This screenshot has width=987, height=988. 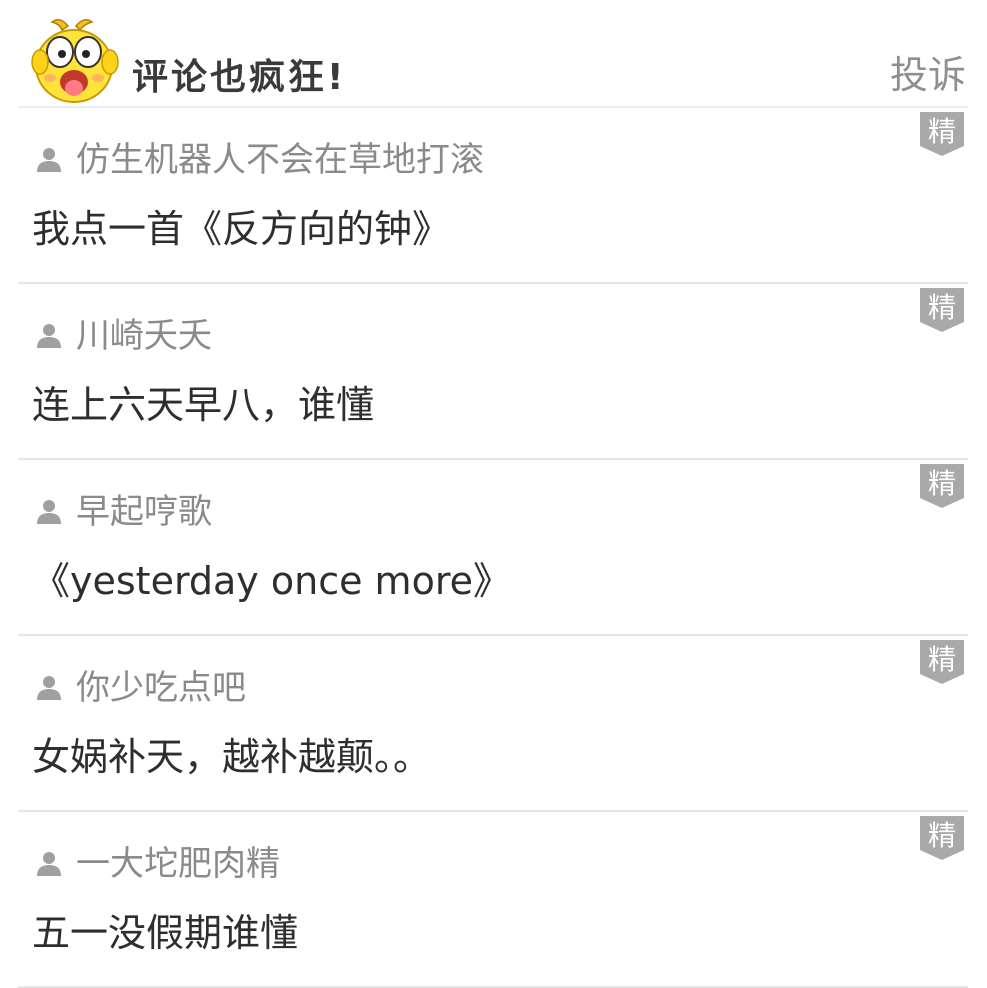 What do you see at coordinates (493, 54) in the screenshot?
I see `comments-header: 评论也疯狂! 投诉` at bounding box center [493, 54].